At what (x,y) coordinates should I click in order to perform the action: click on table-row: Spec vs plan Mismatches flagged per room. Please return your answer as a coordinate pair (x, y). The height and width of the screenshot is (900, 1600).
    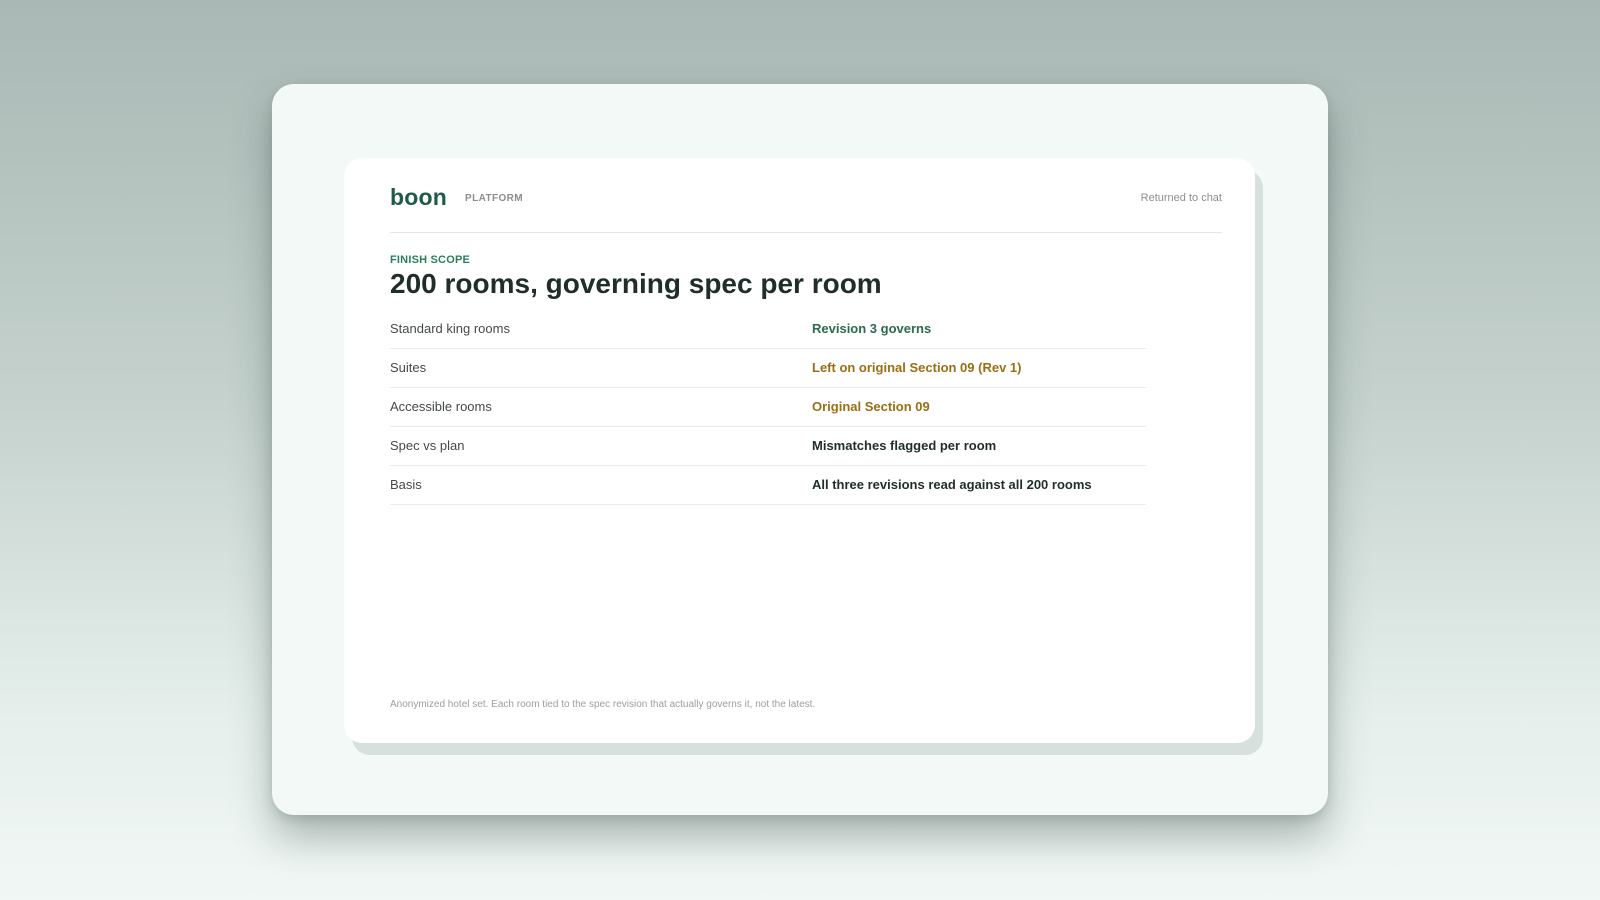
    Looking at the image, I should click on (768, 446).